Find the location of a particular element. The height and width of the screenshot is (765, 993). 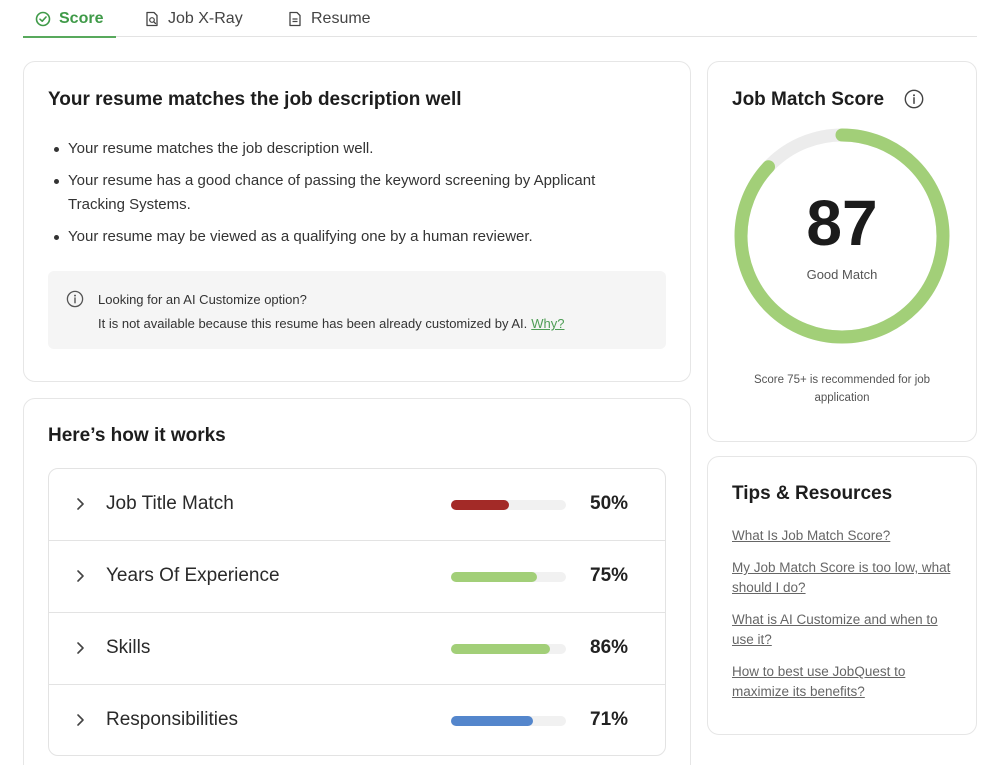

metric-row-skills: Skills 86% is located at coordinates (357, 649).